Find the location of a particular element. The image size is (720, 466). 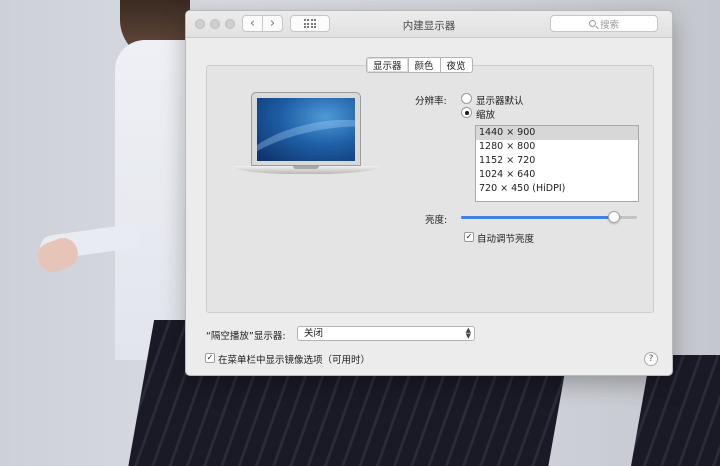

help-icon: ? is located at coordinates (651, 359).